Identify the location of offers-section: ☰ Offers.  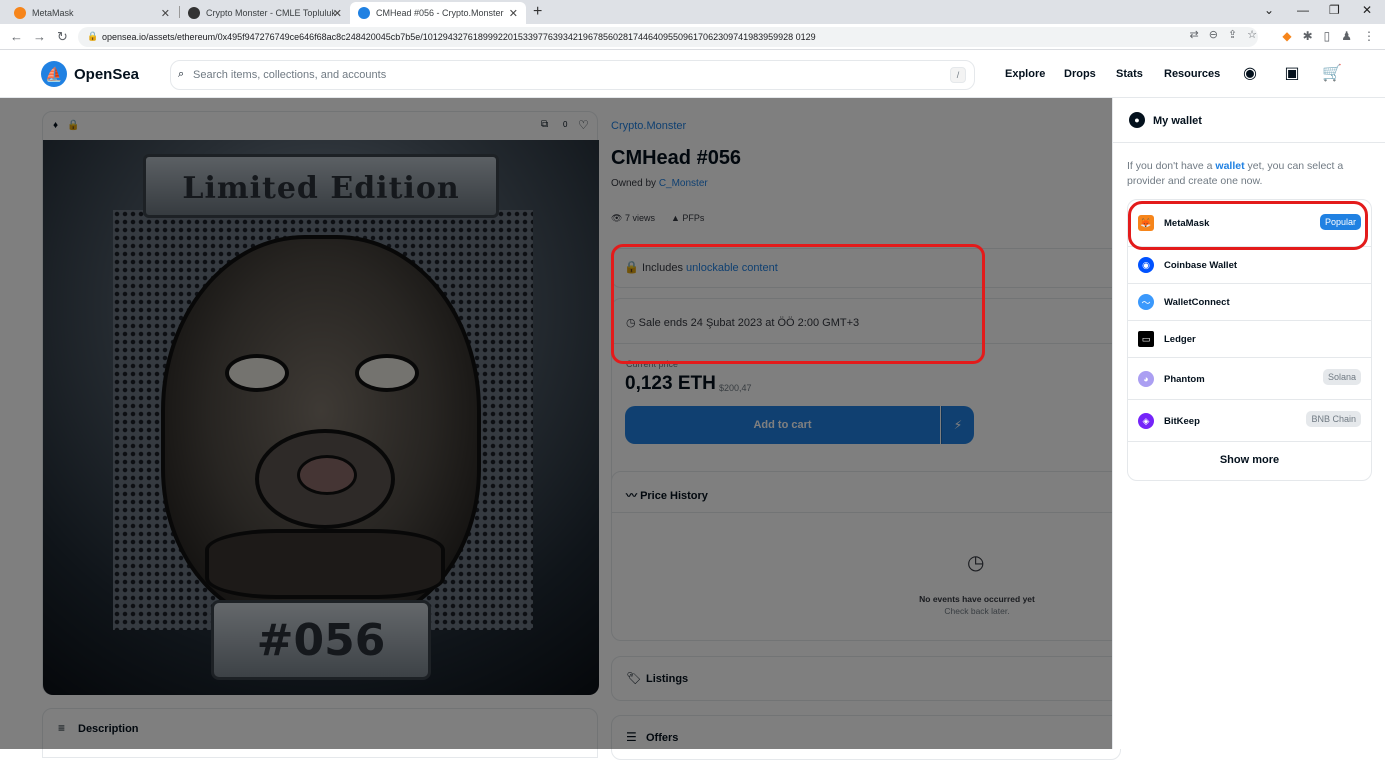
(866, 737).